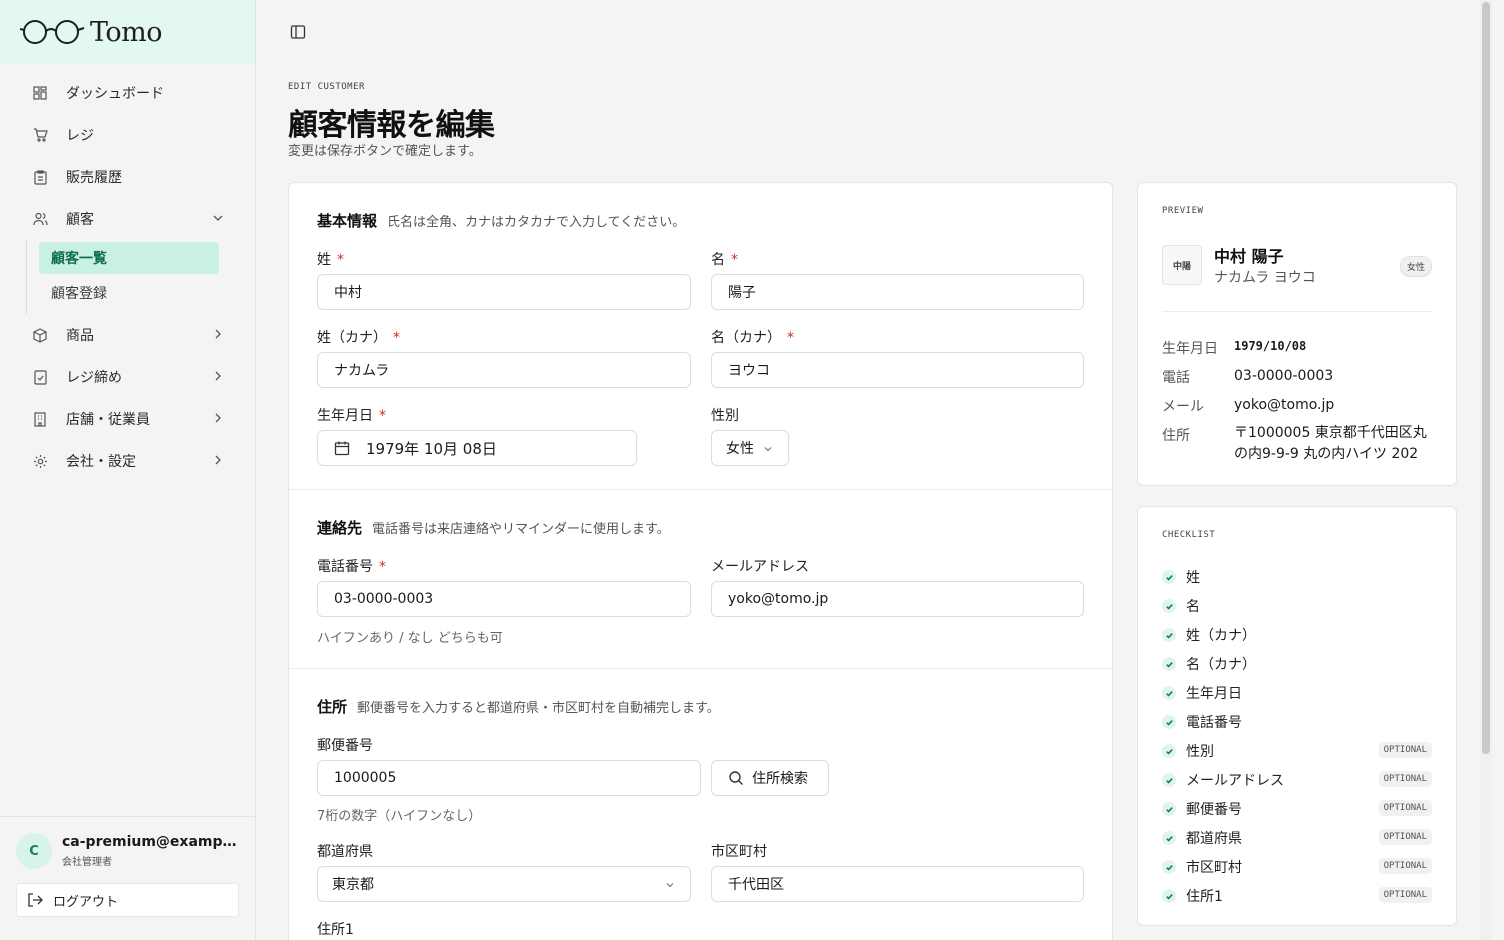 Image resolution: width=1504 pixels, height=940 pixels. Describe the element at coordinates (345, 746) in the screenshot. I see `zip-label: 郵便番号` at that location.